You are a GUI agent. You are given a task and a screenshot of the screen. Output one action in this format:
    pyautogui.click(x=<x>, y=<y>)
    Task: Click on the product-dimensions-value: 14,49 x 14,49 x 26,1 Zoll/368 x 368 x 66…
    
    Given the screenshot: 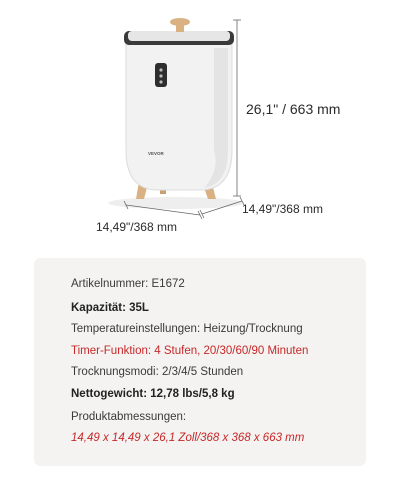 What is the action you would take?
    pyautogui.click(x=188, y=438)
    